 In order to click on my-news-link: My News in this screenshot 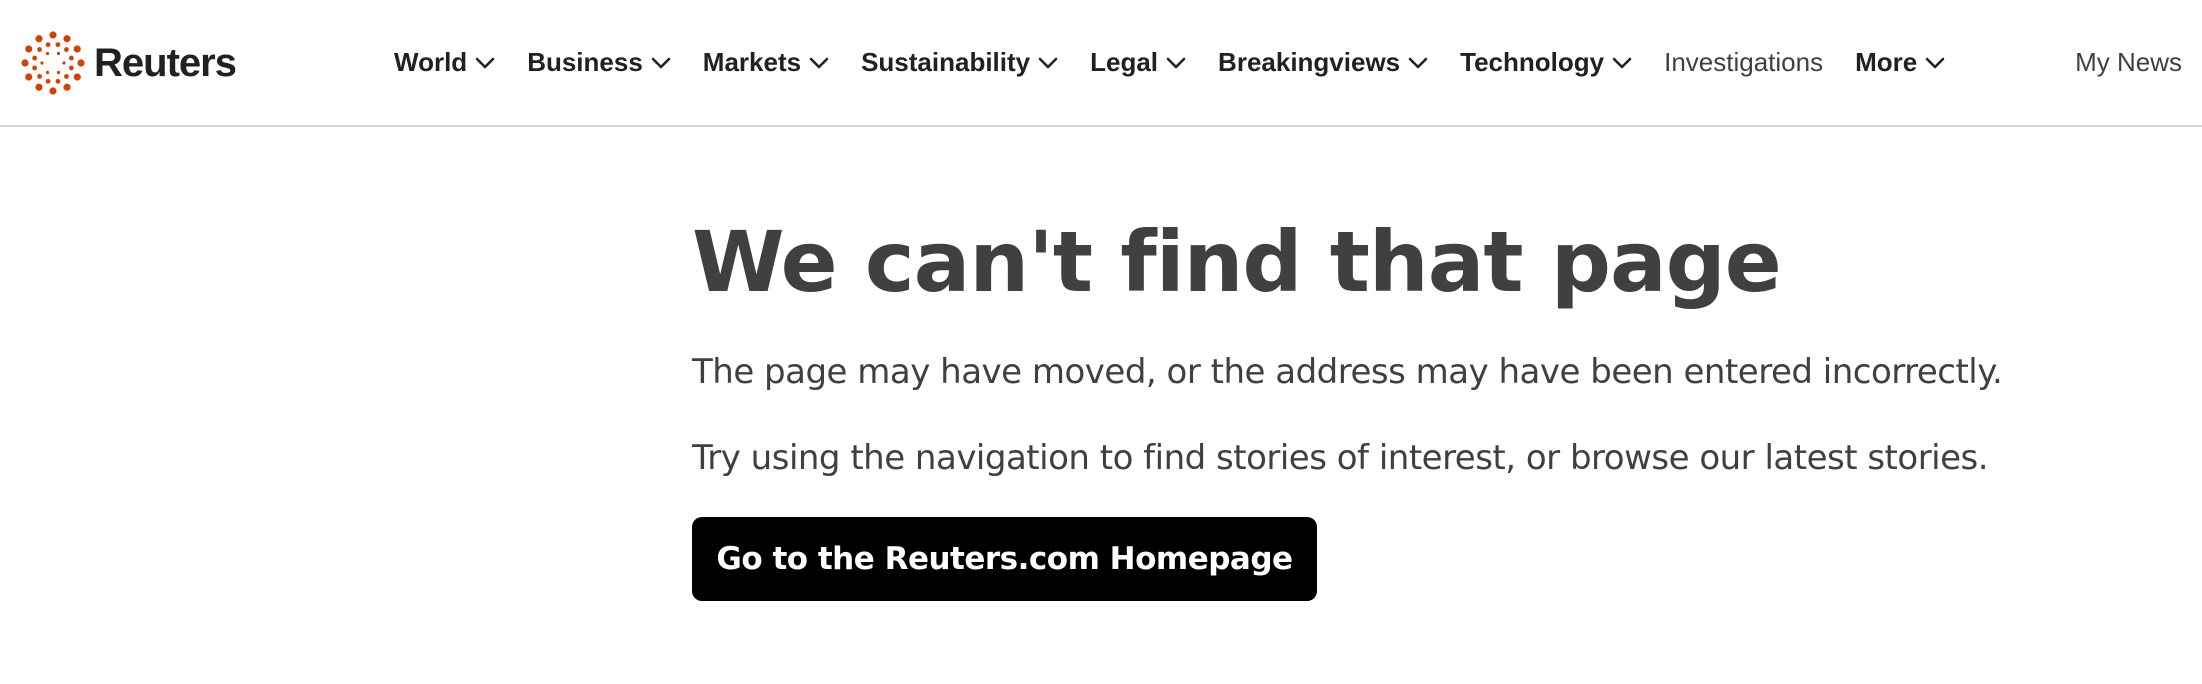, I will do `click(2128, 62)`.